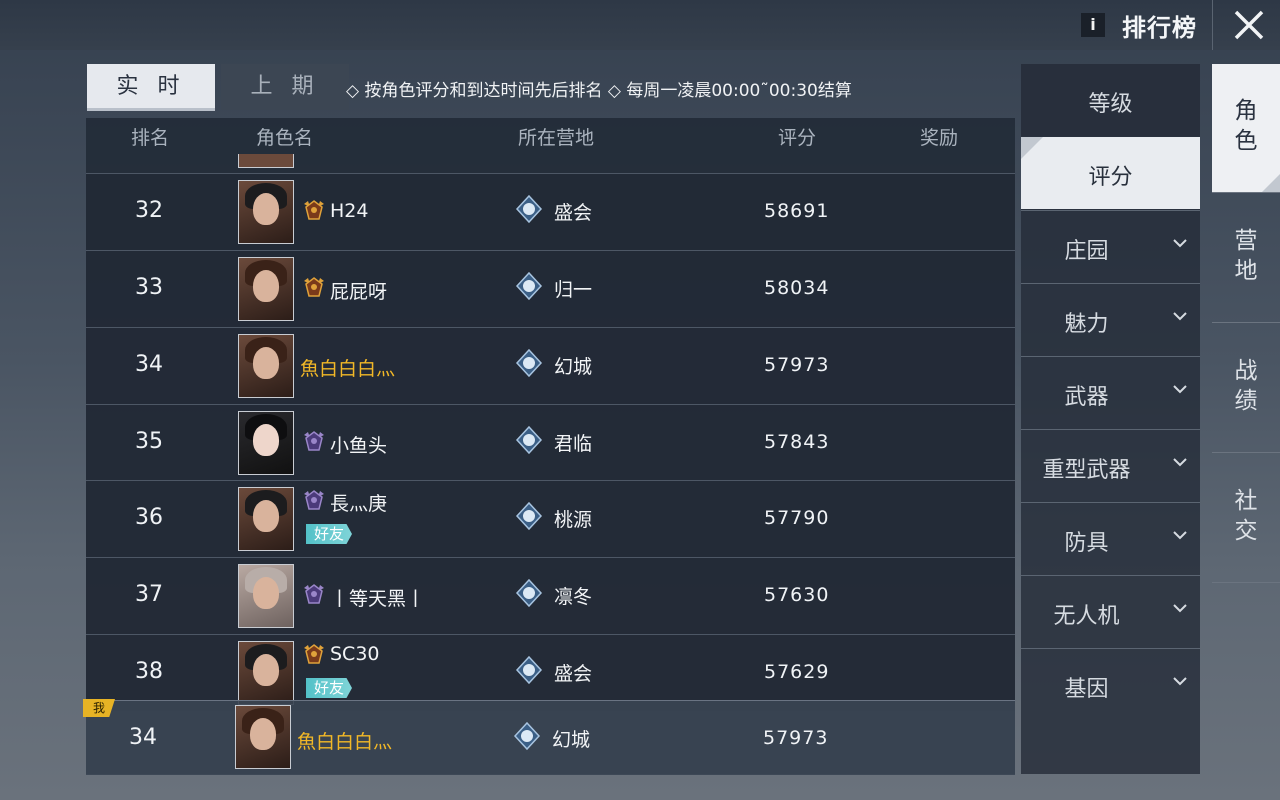  What do you see at coordinates (1249, 25) in the screenshot?
I see `close-icon` at bounding box center [1249, 25].